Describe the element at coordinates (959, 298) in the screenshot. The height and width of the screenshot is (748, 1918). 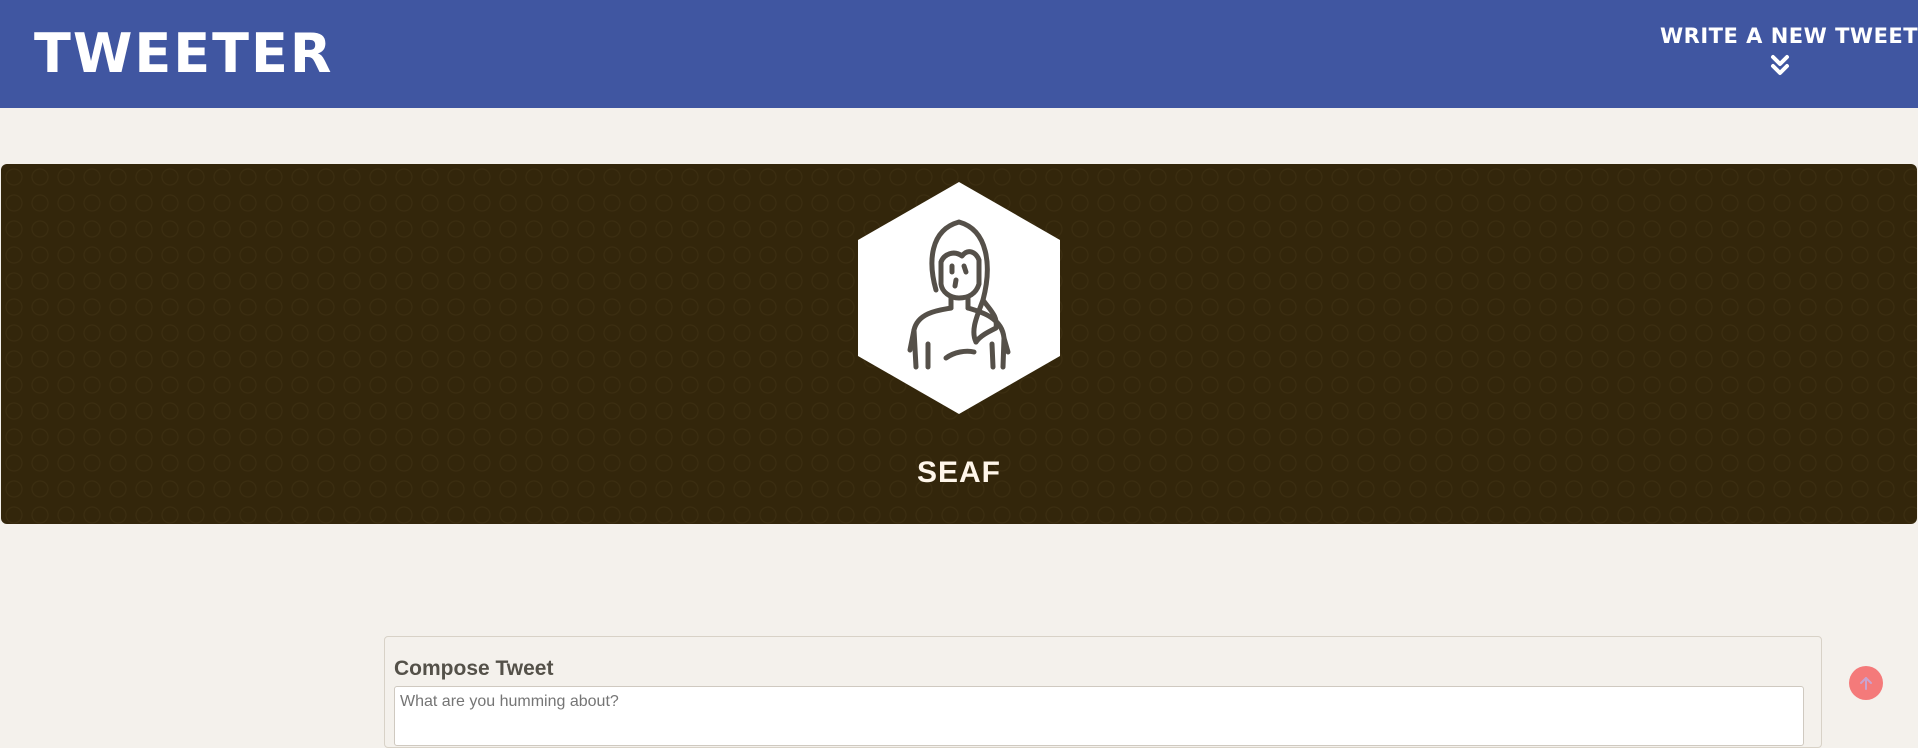
I see `user-avatar-icon` at that location.